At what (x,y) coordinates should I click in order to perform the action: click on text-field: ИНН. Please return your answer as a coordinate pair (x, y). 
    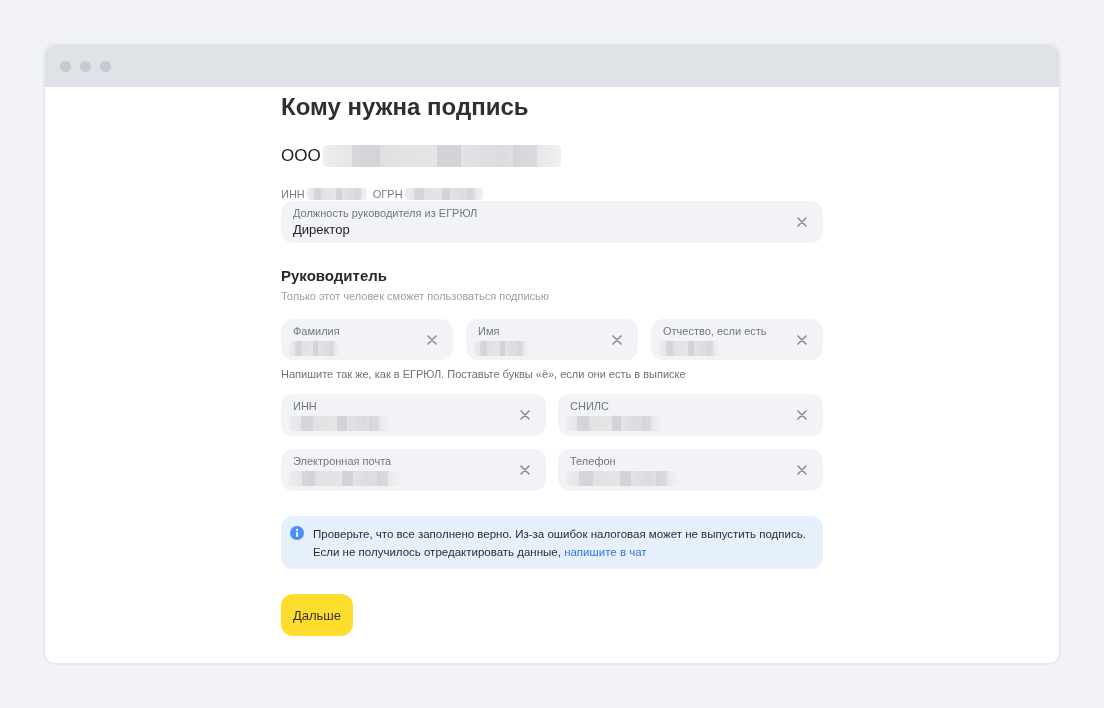
    Looking at the image, I should click on (413, 415).